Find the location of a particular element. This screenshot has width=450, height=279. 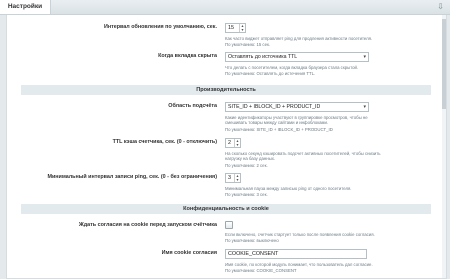

scrollbar-thumb is located at coordinates (444, 64).